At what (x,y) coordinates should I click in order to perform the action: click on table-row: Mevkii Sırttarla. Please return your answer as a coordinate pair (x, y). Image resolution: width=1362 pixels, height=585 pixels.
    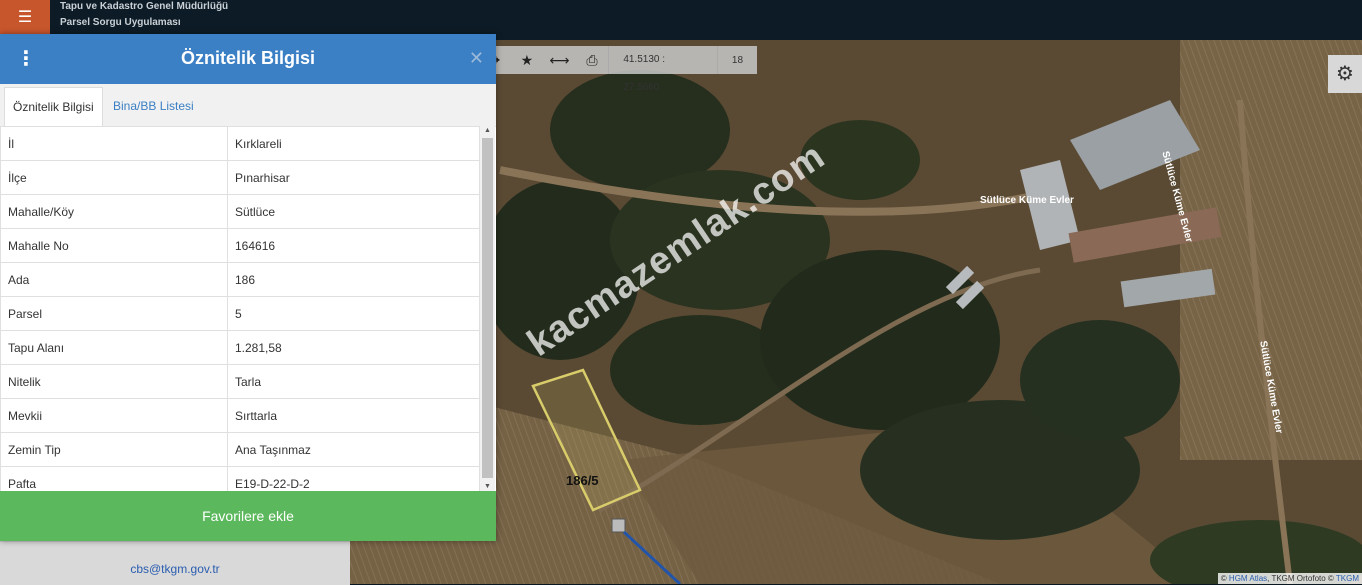
    Looking at the image, I should click on (240, 415).